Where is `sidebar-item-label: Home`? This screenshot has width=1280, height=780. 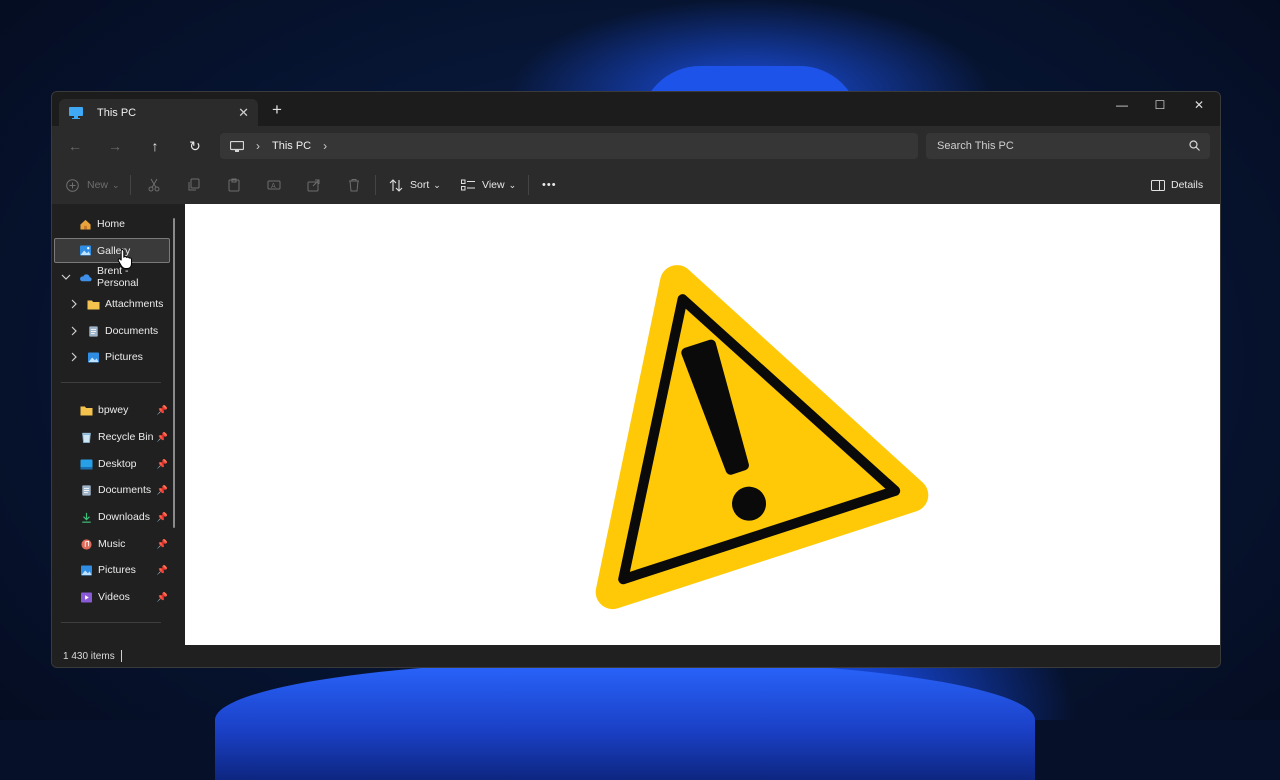 sidebar-item-label: Home is located at coordinates (111, 224).